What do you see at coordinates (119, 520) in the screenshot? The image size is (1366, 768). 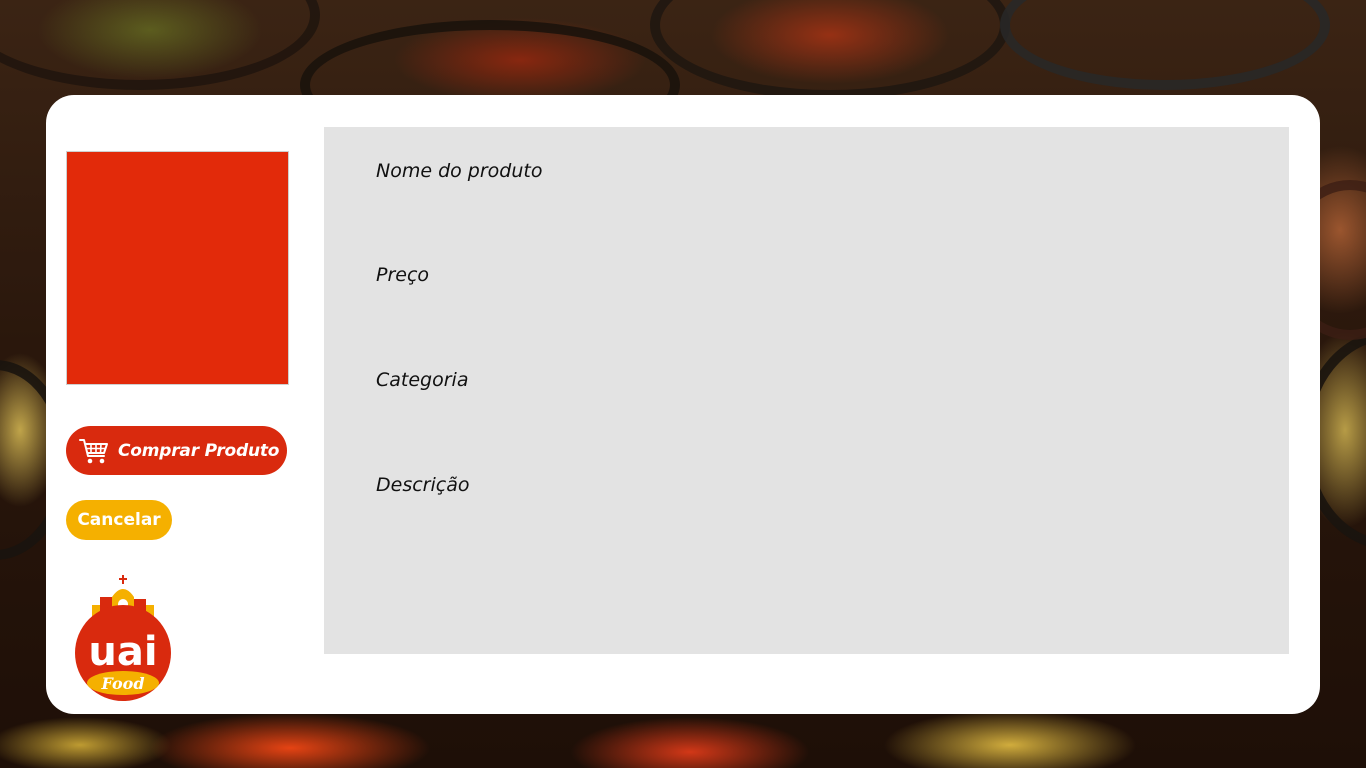 I see `cancel-button: Cancelar` at bounding box center [119, 520].